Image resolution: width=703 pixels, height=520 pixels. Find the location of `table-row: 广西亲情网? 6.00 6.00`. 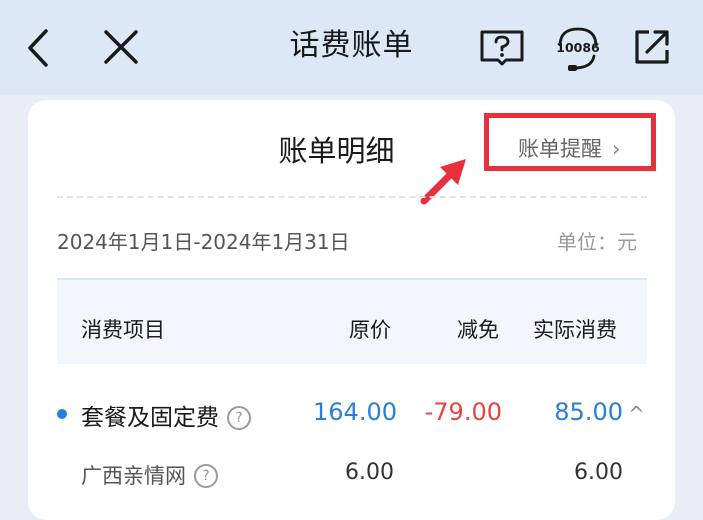

table-row: 广西亲情网? 6.00 6.00 is located at coordinates (352, 475).